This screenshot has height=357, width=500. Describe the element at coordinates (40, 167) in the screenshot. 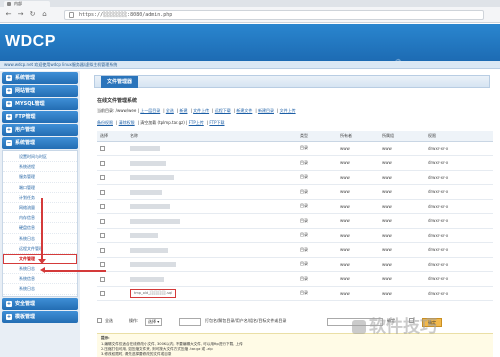

I see `sidebar-subitem: 系统进程` at that location.